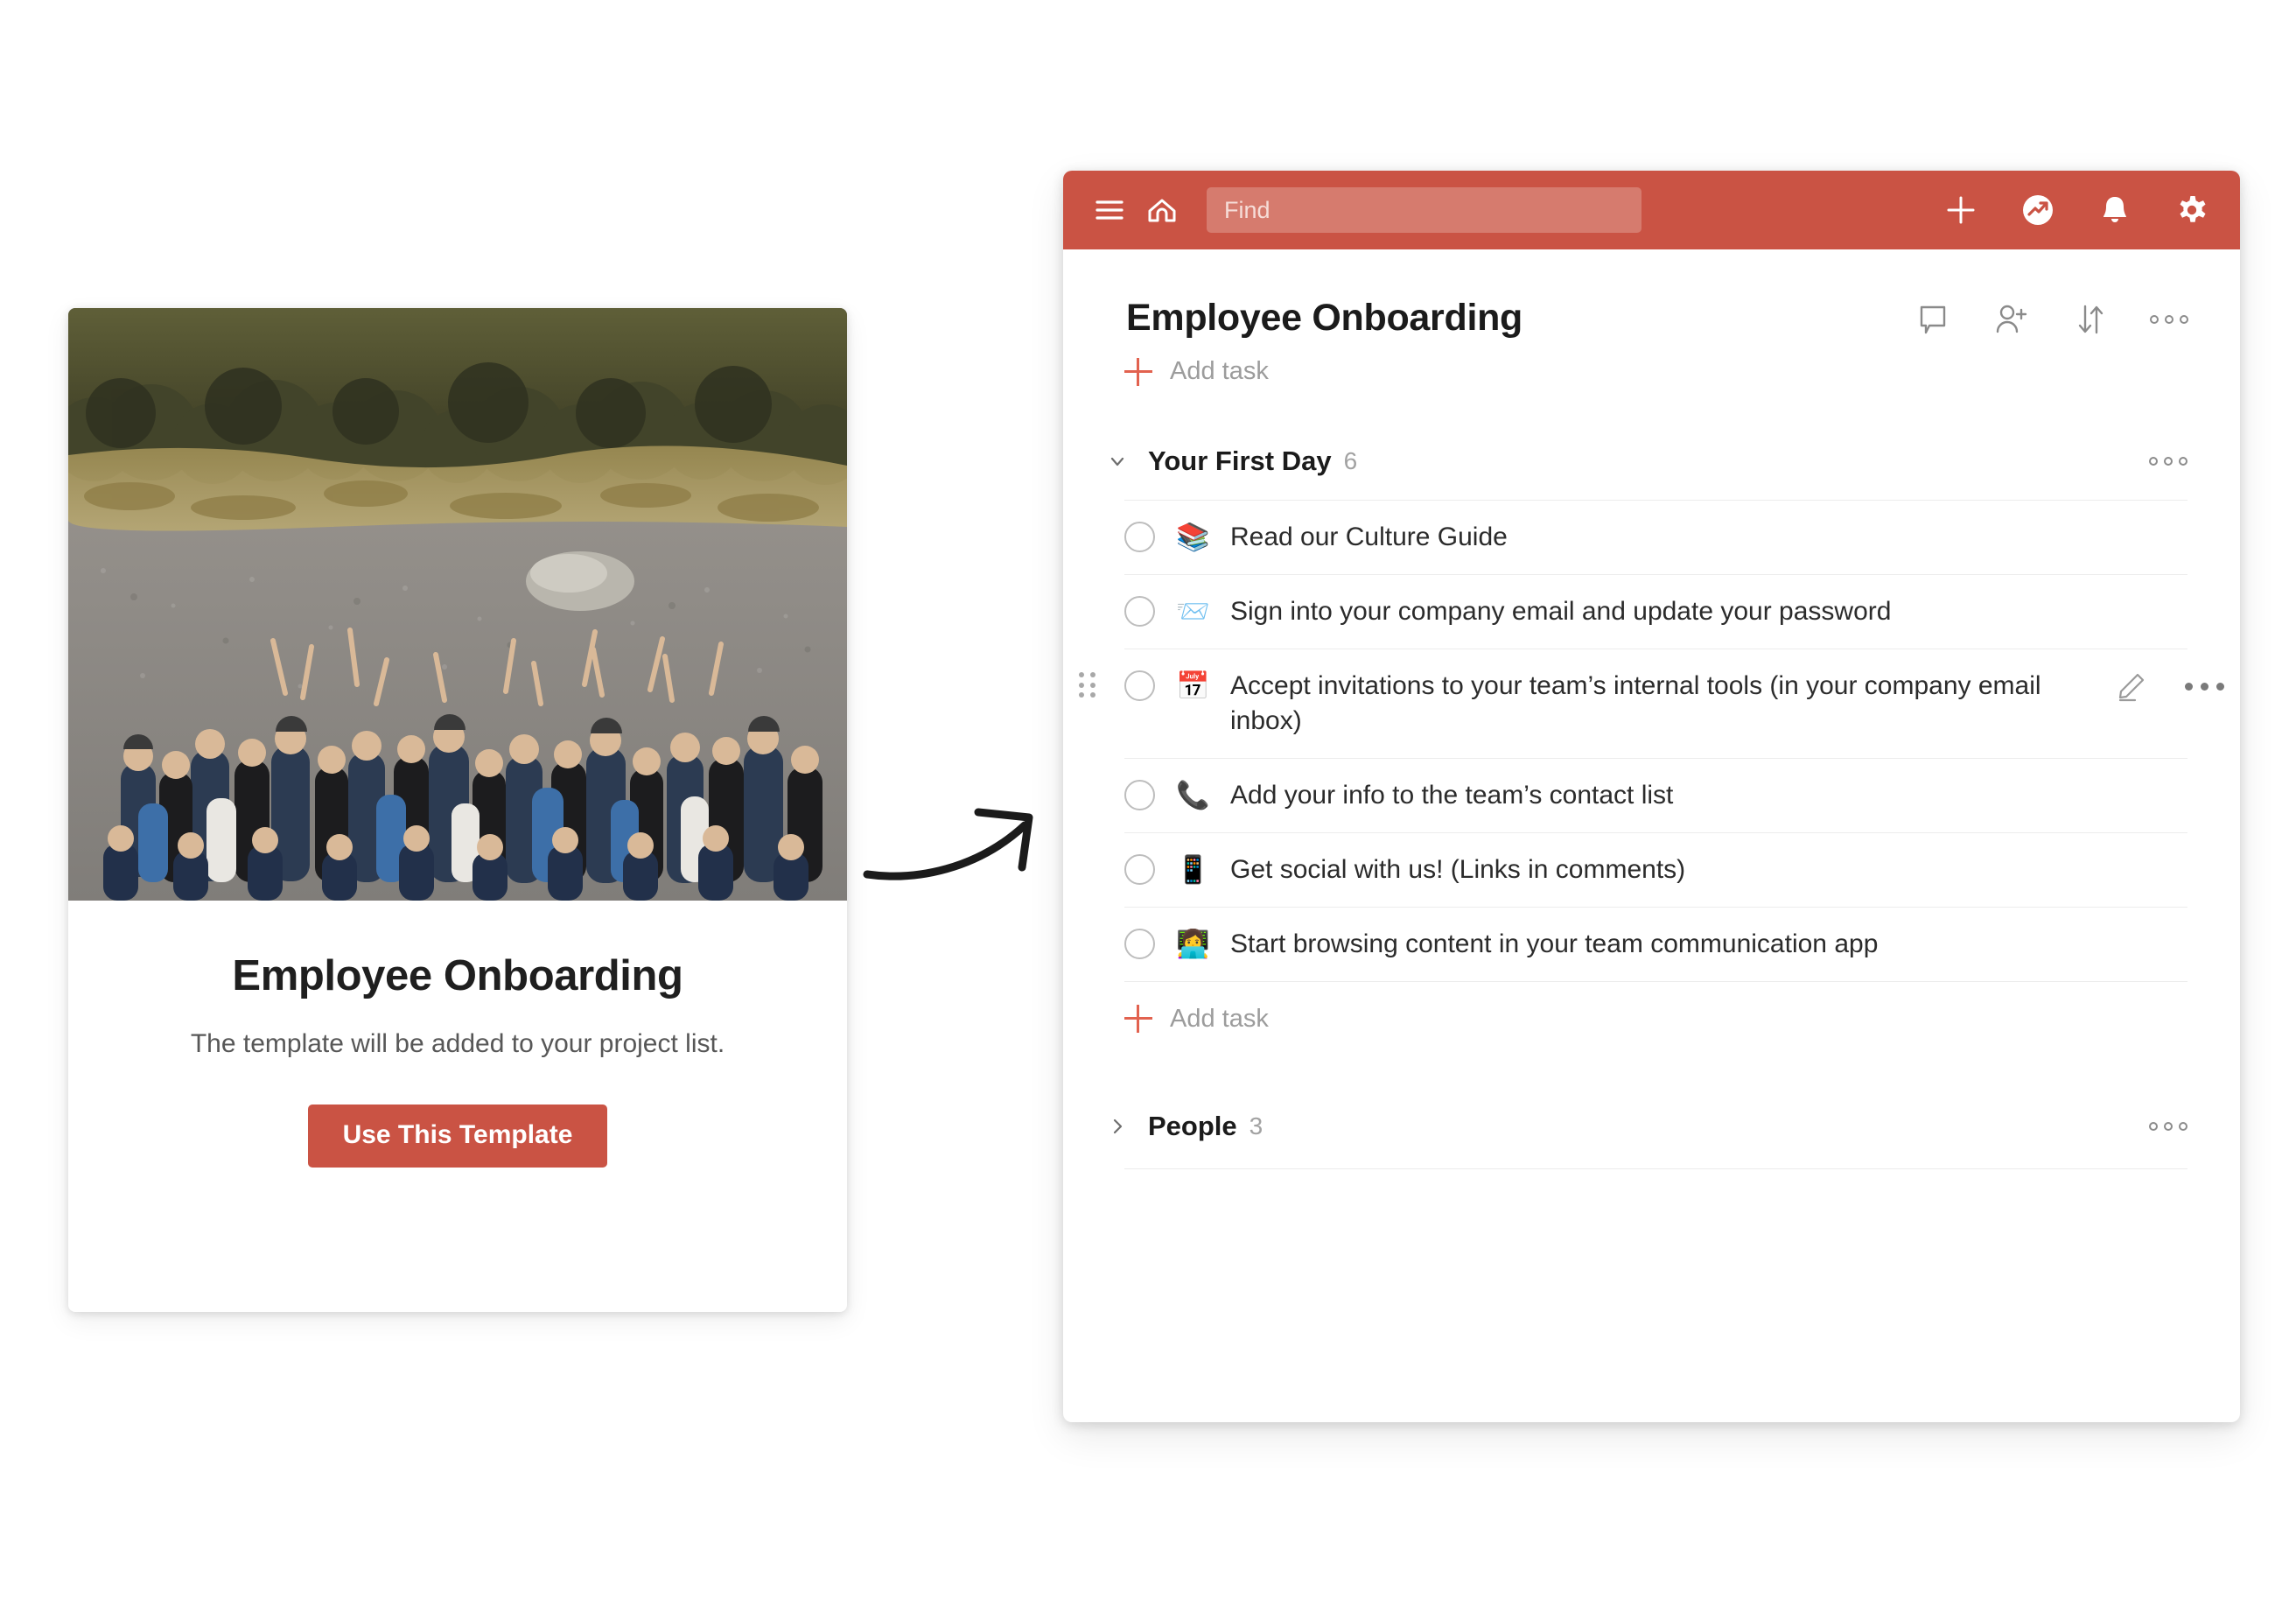  I want to click on table-row: 📚 Read our Culture Guide, so click(1656, 537).